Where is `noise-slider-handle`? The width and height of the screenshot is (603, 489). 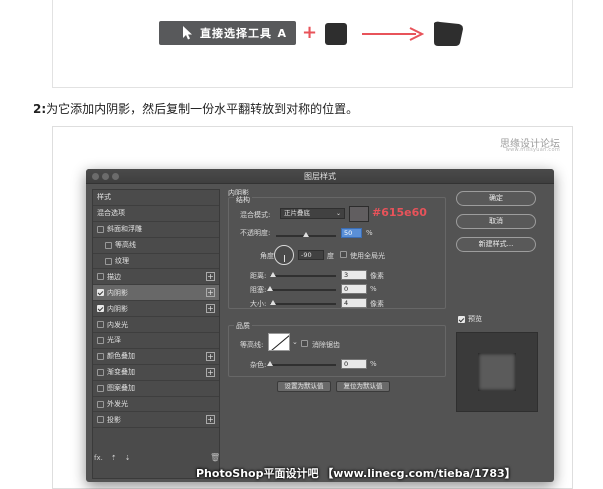 noise-slider-handle is located at coordinates (270, 363).